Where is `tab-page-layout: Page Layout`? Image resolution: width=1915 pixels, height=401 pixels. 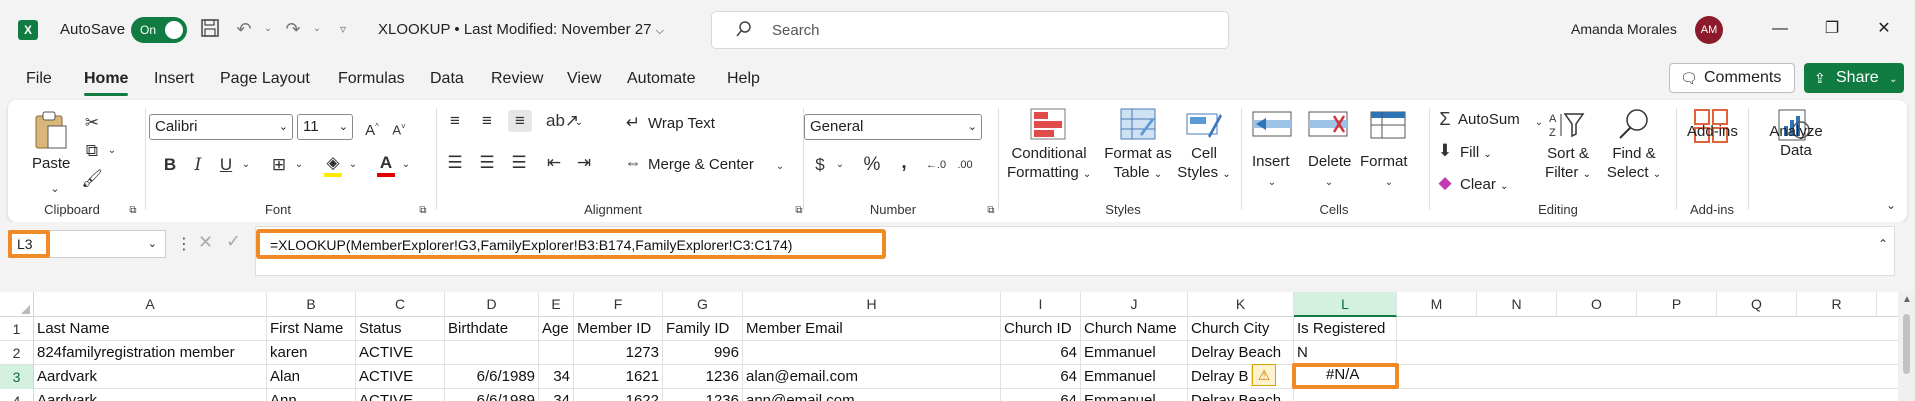
tab-page-layout: Page Layout is located at coordinates (265, 79).